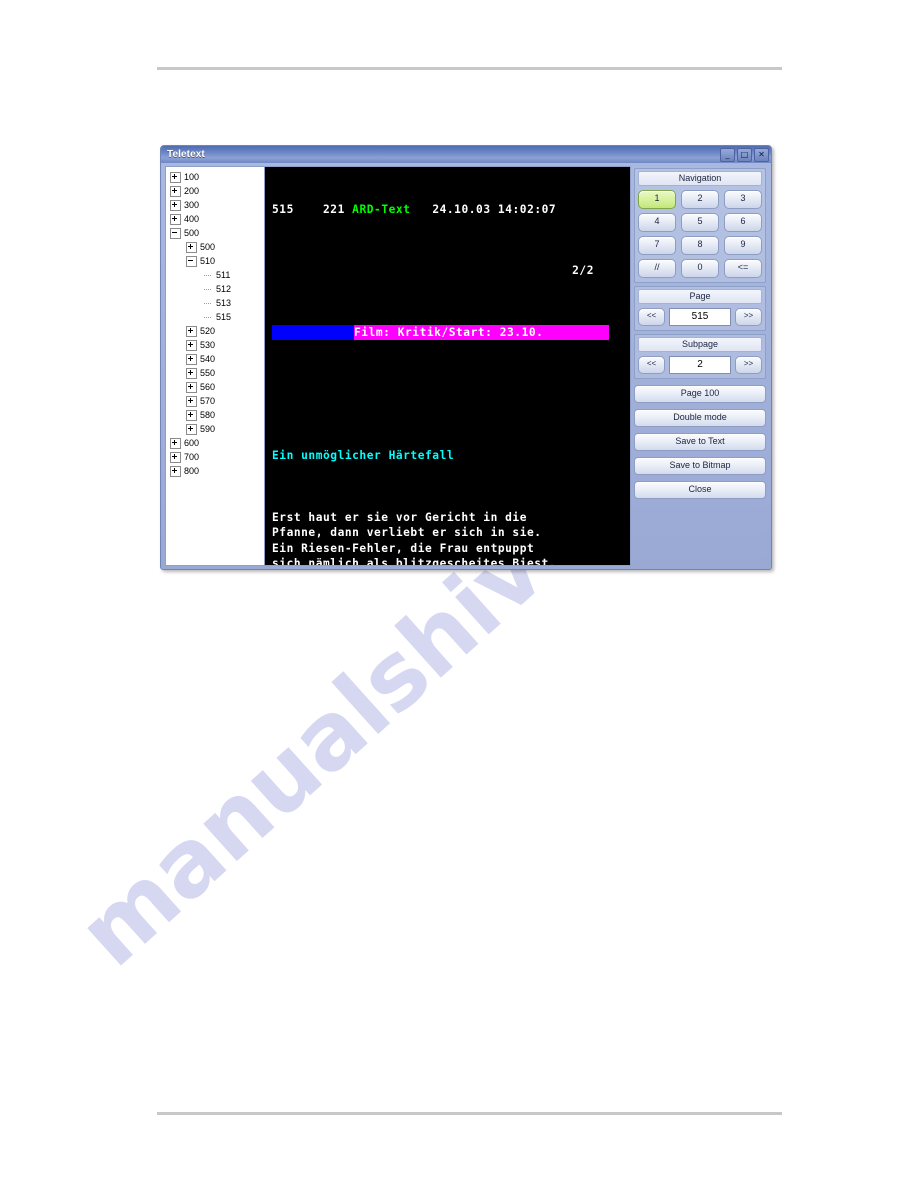  I want to click on action-button-double-mode: Double mode, so click(700, 418).